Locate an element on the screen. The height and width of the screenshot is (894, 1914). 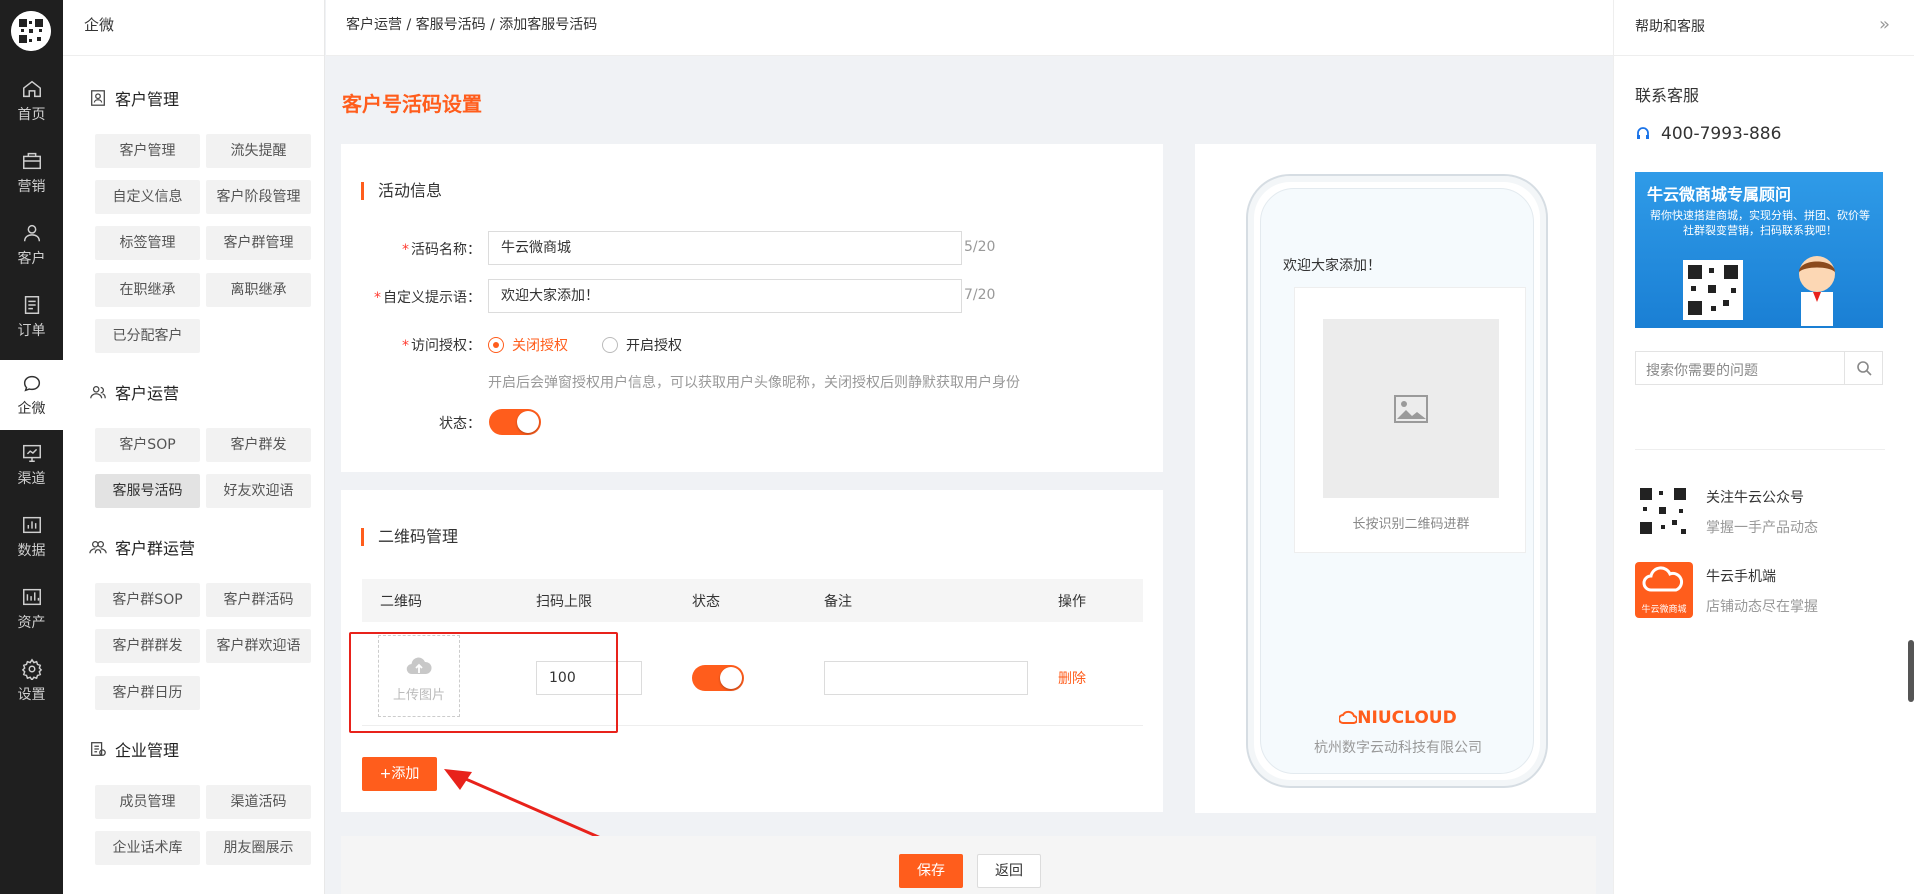
submenu-item: 客户群日历 is located at coordinates (147, 693).